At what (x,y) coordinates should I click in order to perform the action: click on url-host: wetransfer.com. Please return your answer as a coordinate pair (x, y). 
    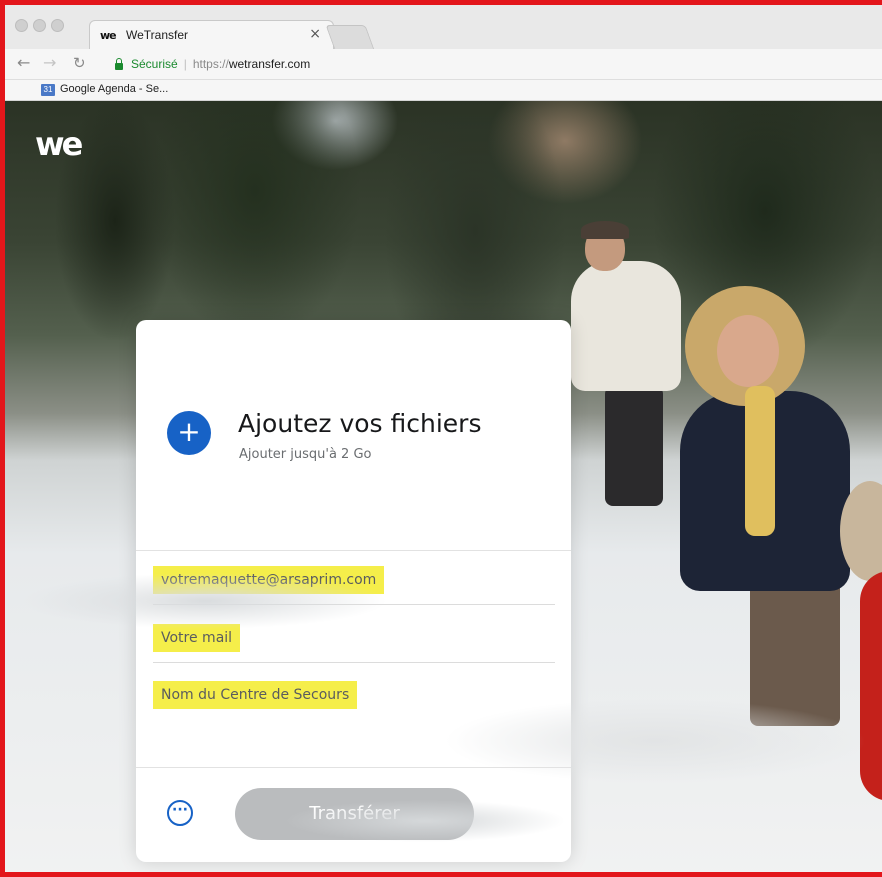
    Looking at the image, I should click on (269, 64).